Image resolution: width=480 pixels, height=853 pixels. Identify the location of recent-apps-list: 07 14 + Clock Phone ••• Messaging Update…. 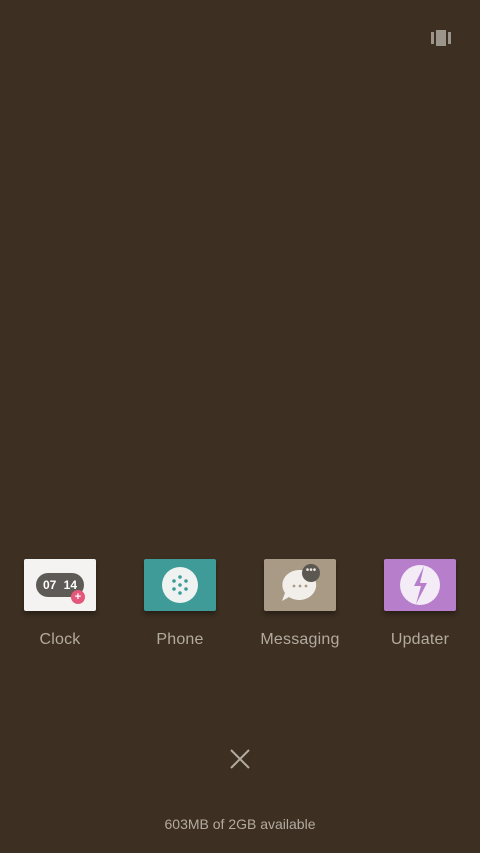
(240, 608).